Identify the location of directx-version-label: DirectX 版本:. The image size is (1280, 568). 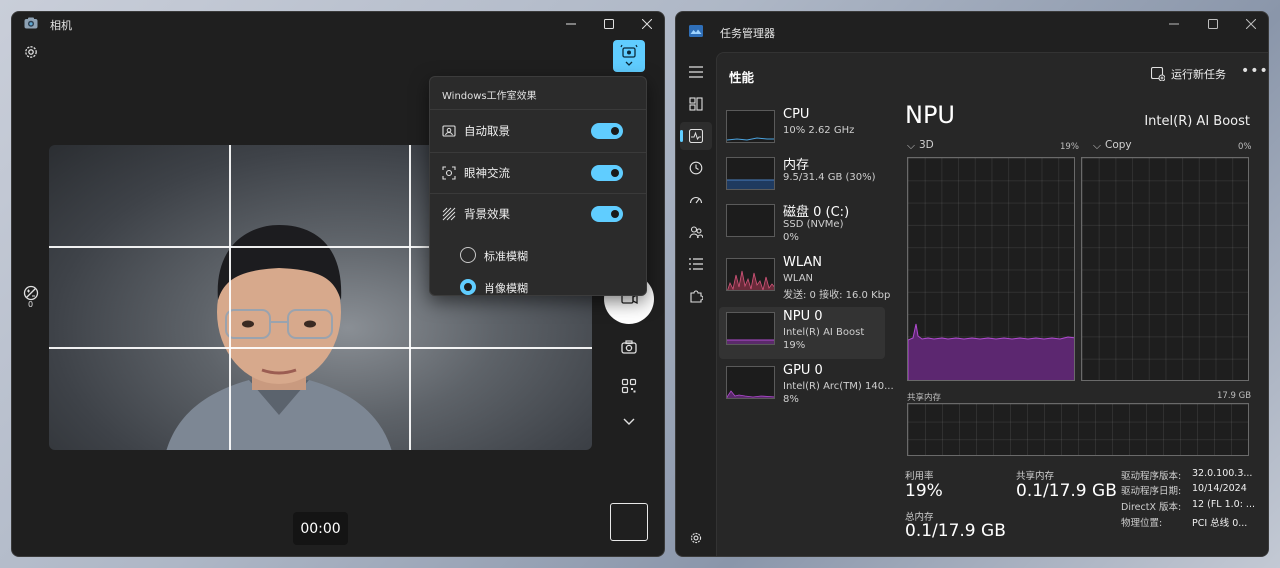
(1151, 507).